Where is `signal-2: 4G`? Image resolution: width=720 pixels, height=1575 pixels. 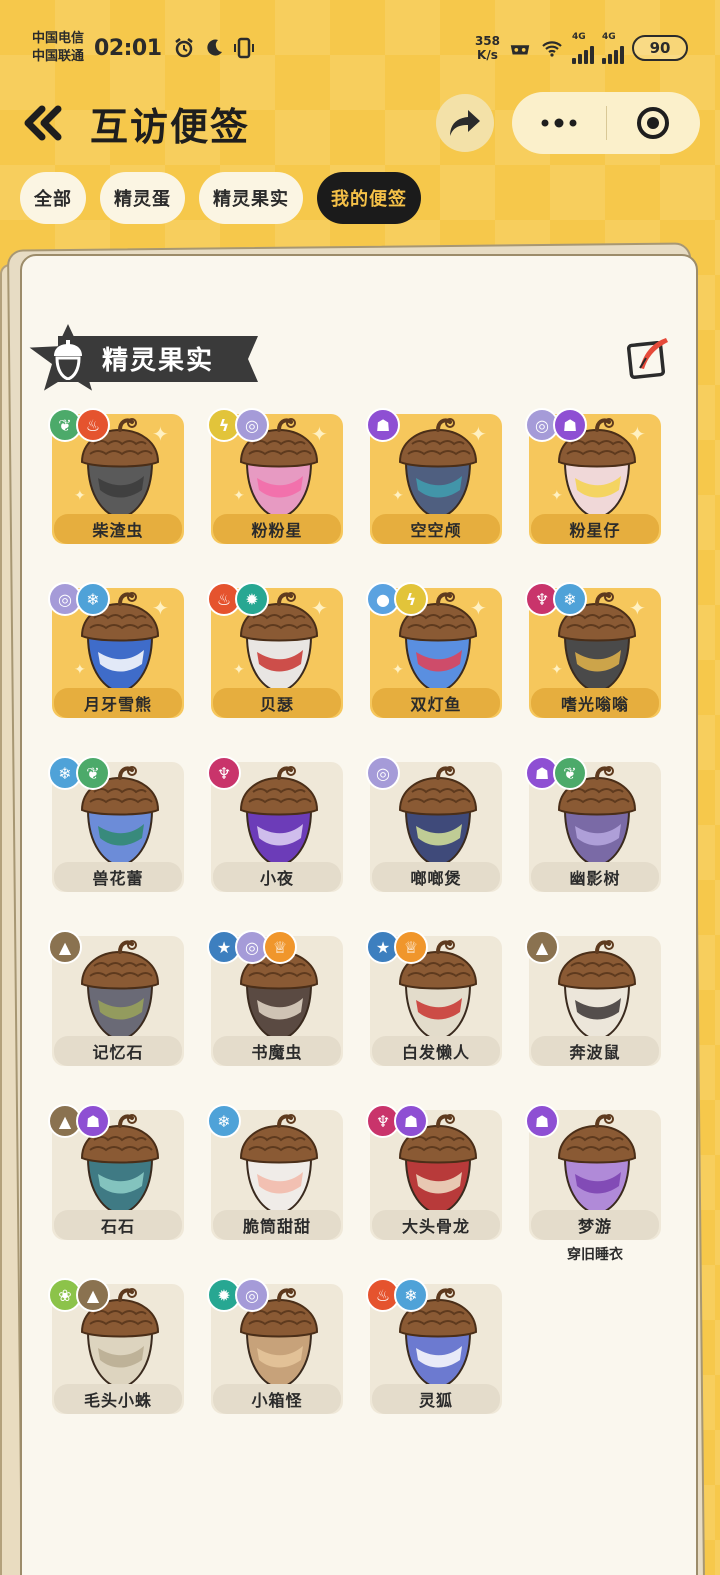
signal-2: 4G is located at coordinates (613, 48).